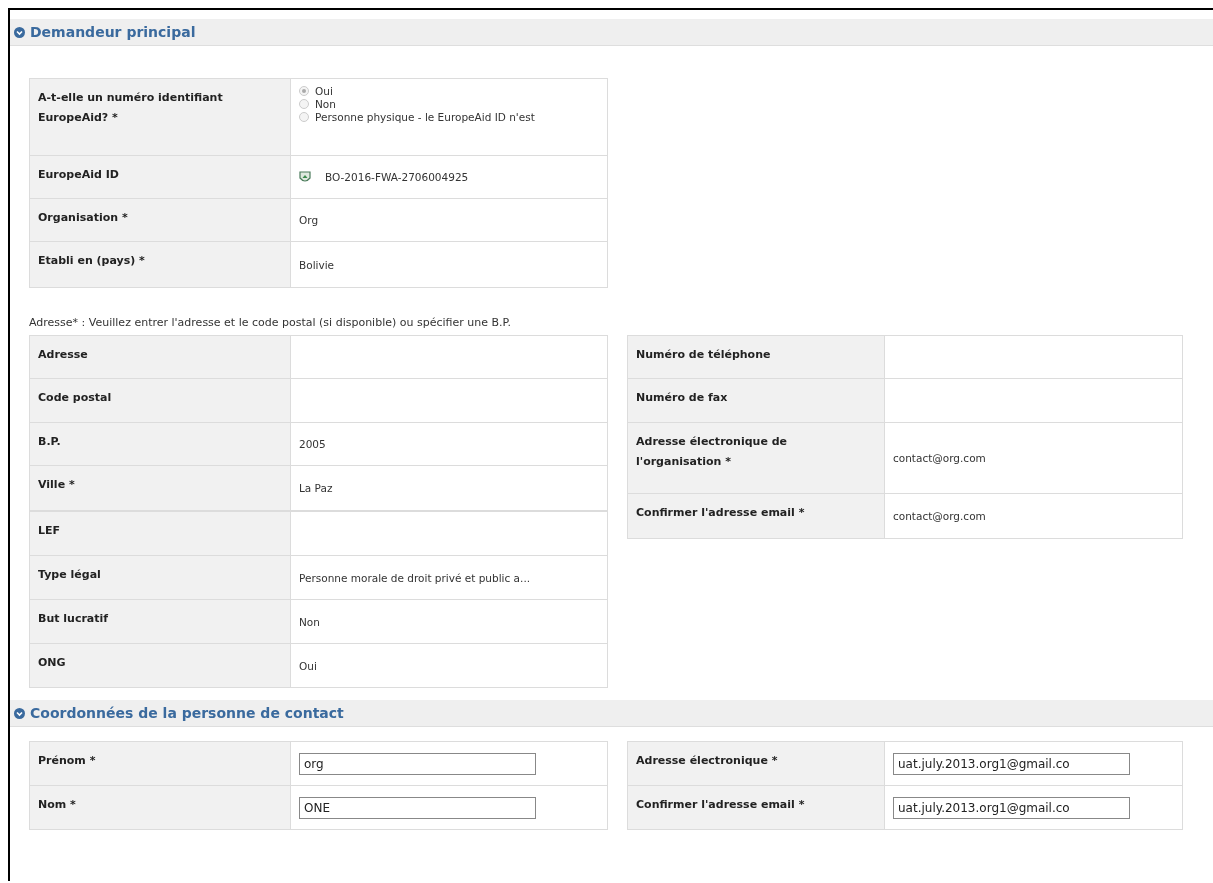  What do you see at coordinates (160, 444) in the screenshot?
I see `field-label: B.P.` at bounding box center [160, 444].